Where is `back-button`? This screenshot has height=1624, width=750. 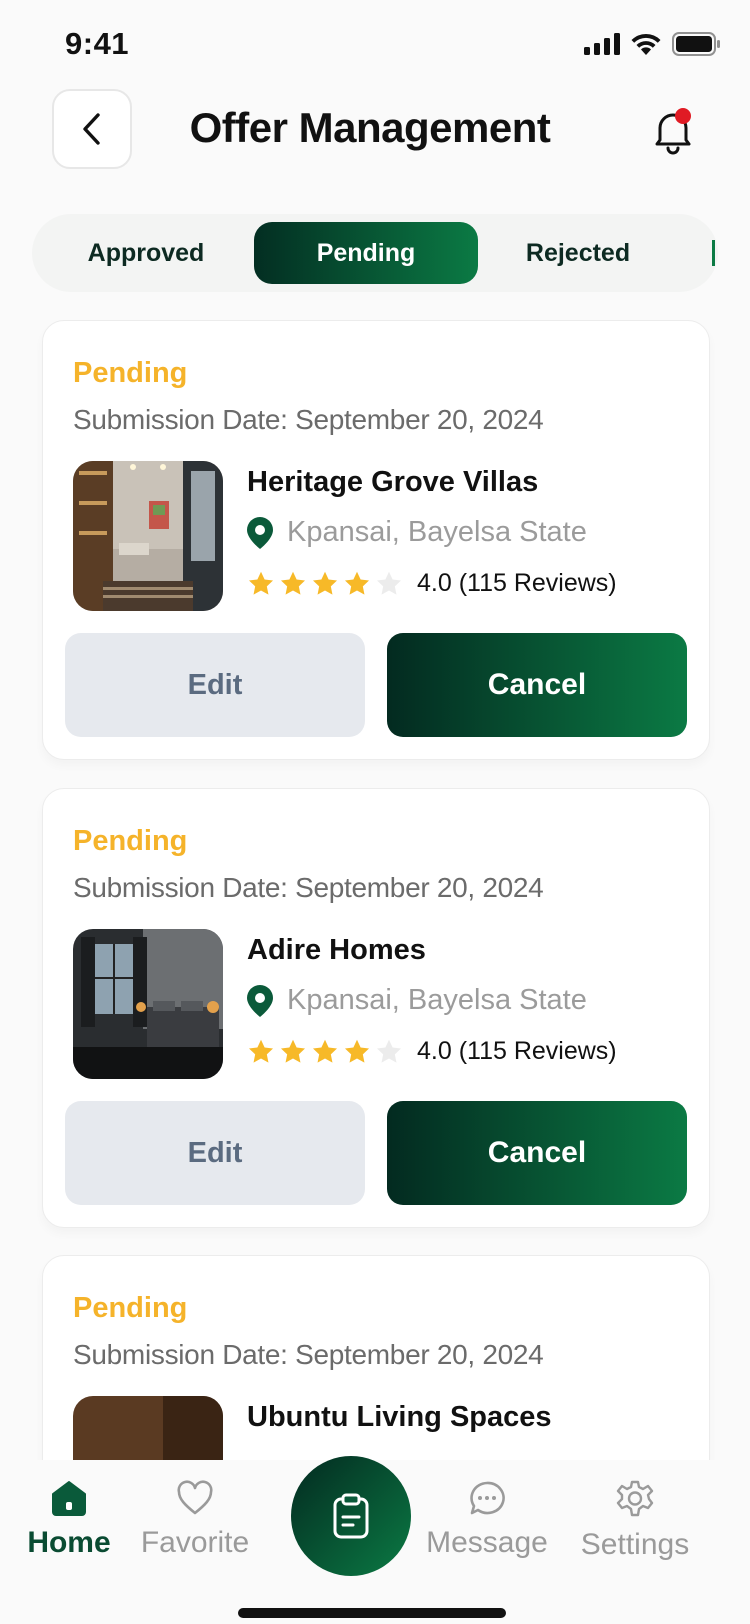
back-button is located at coordinates (92, 129).